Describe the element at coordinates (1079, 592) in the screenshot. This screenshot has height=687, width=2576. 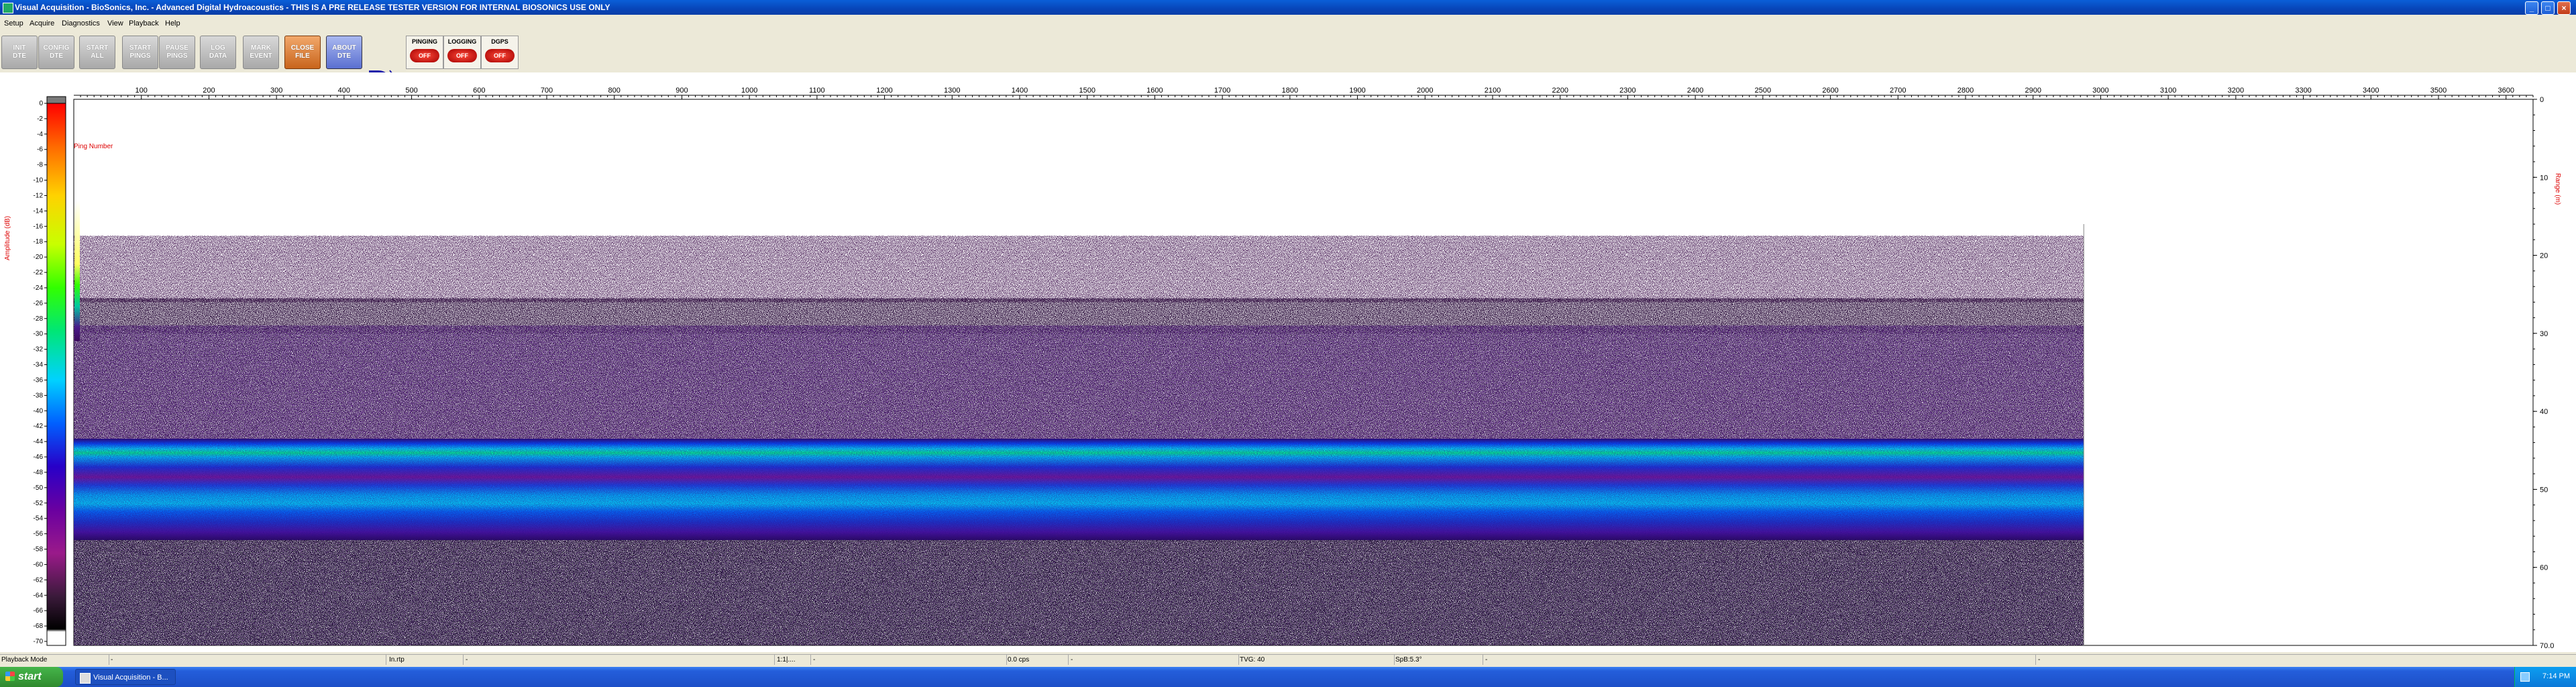
I see `lower-noise-dark` at that location.